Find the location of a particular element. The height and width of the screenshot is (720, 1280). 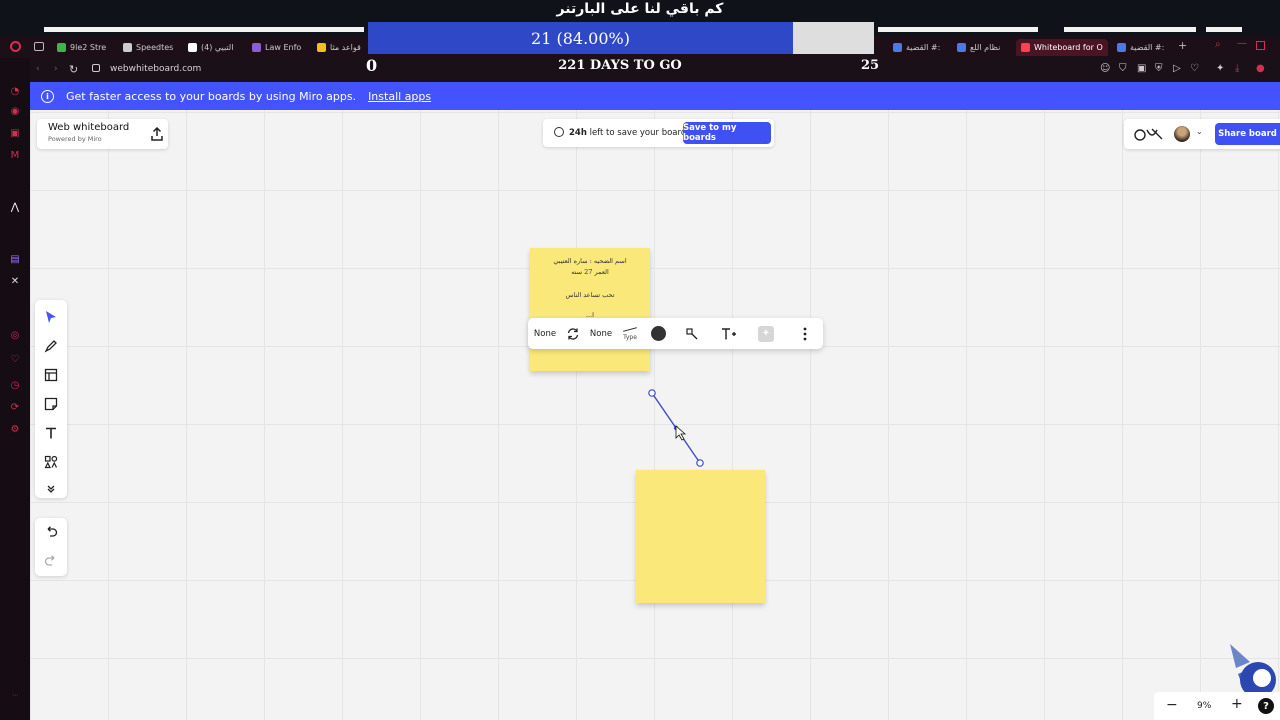

help-icon: ? is located at coordinates (1266, 706).